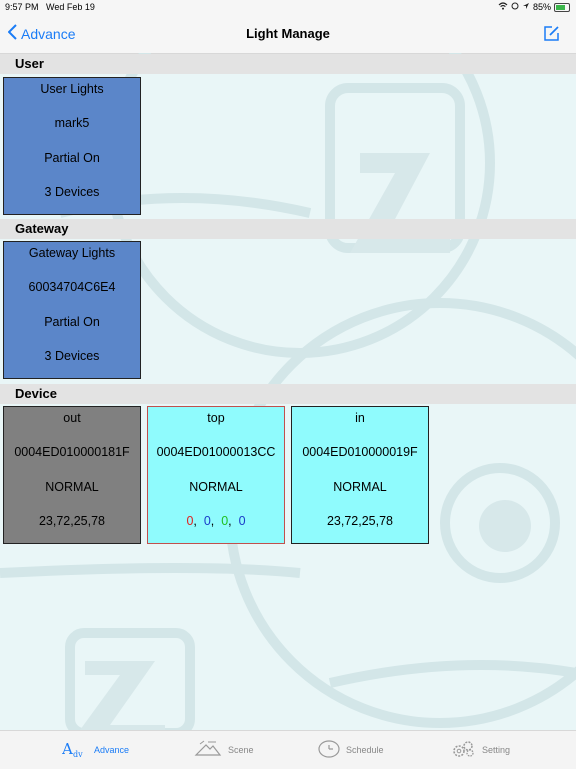 The width and height of the screenshot is (576, 769). Describe the element at coordinates (22, 7) in the screenshot. I see `status-time: 9:57 PM` at that location.